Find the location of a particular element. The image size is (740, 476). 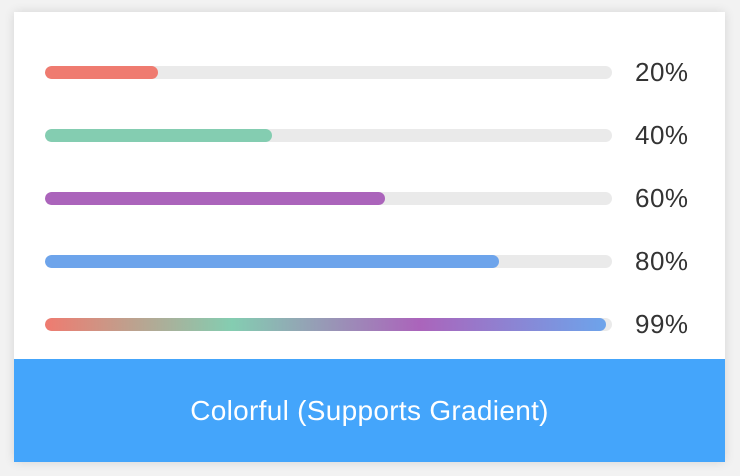

progress-row-5: 99% is located at coordinates (375, 324).